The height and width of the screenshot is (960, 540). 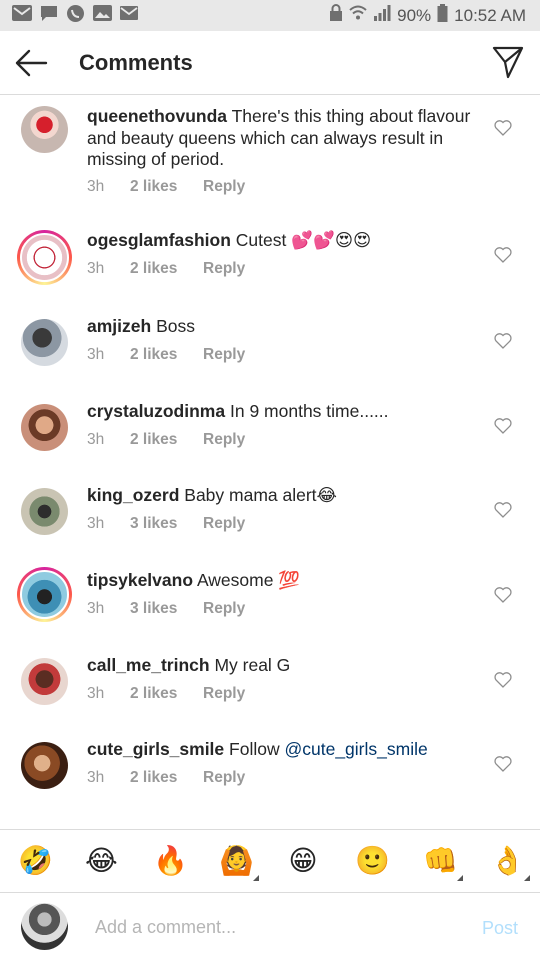 I want to click on grin-emoji-button: 😁, so click(x=303, y=861).